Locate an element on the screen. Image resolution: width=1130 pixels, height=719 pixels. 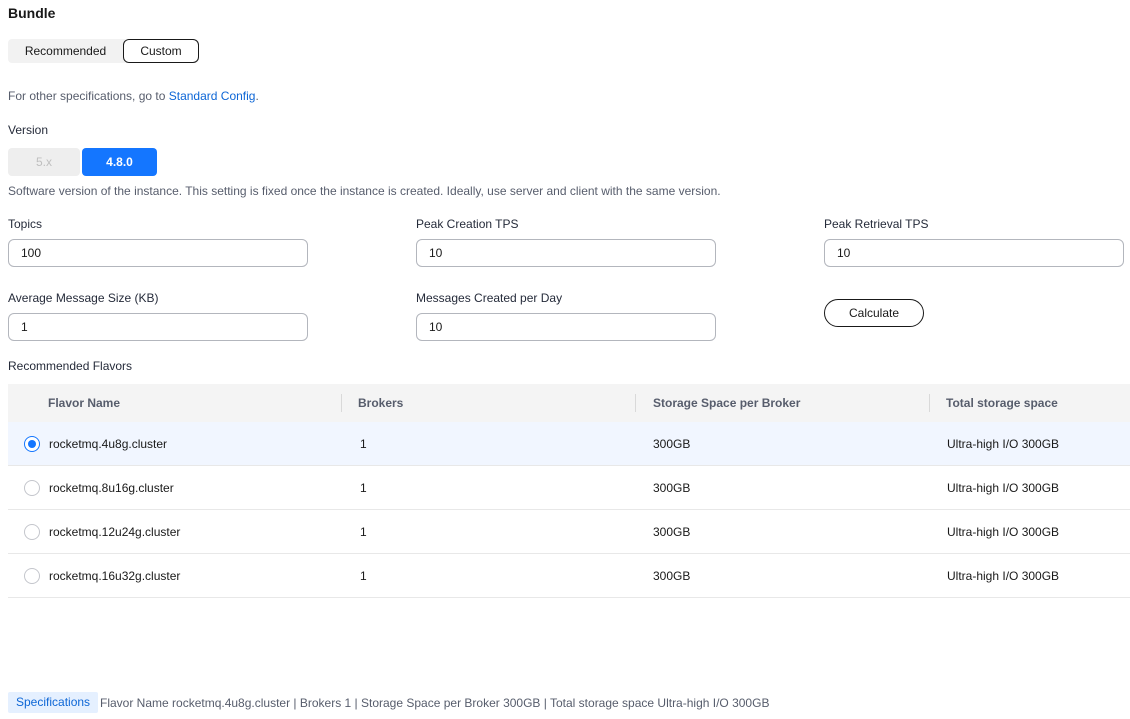
standard-config-link: Standard Config is located at coordinates (212, 96).